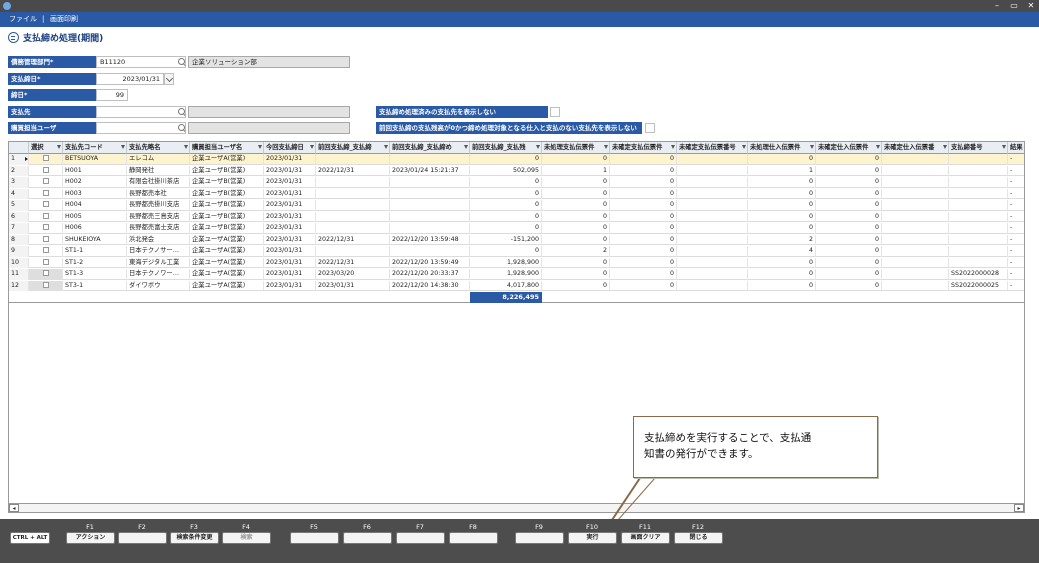  Describe the element at coordinates (367, 538) in the screenshot. I see `fkey-button-f6` at that location.